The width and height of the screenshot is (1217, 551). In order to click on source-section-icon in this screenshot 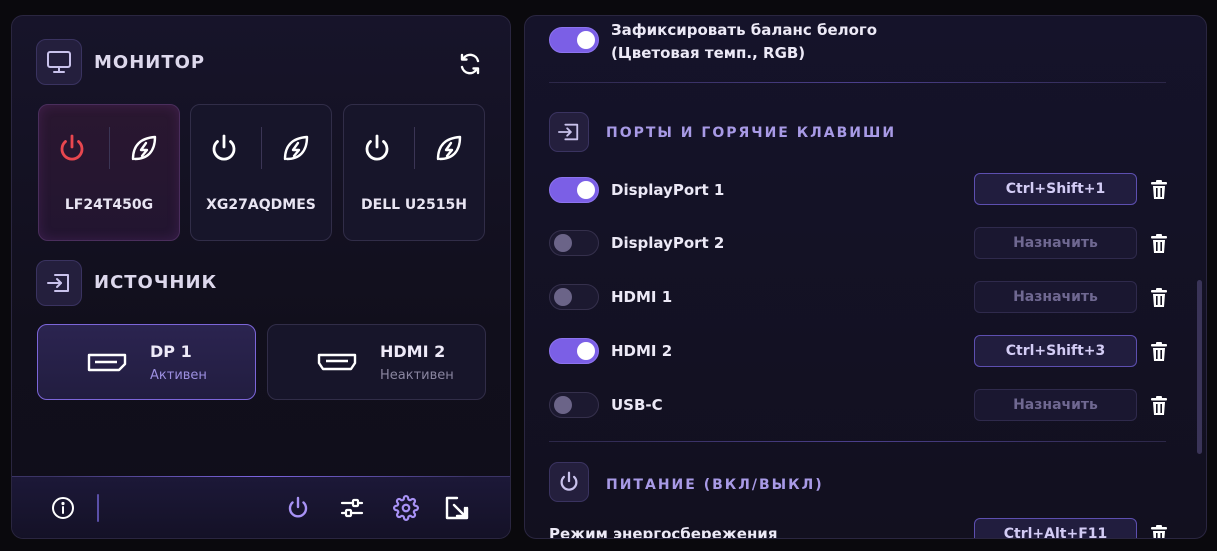, I will do `click(59, 283)`.